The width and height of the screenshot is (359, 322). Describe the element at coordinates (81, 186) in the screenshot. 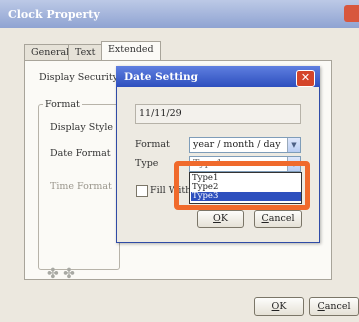

I see `time-format-label: Time Format` at that location.